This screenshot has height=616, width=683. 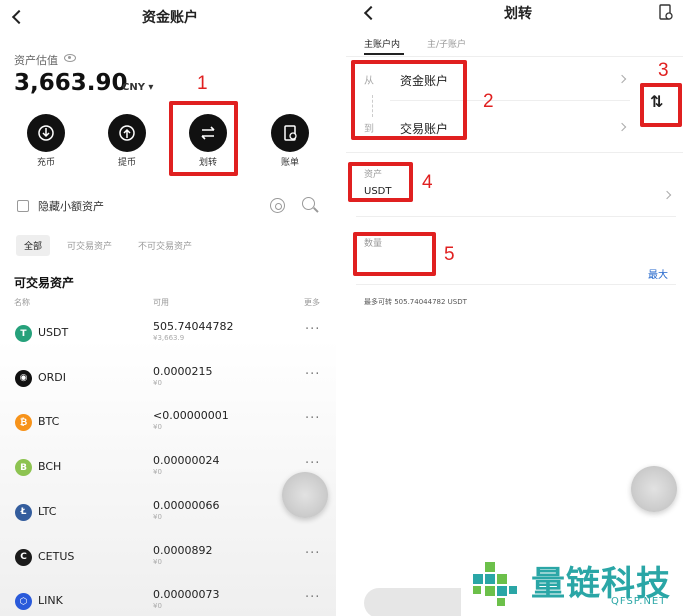 What do you see at coordinates (71, 83) in the screenshot?
I see `balance-value: 3,663.90` at bounding box center [71, 83].